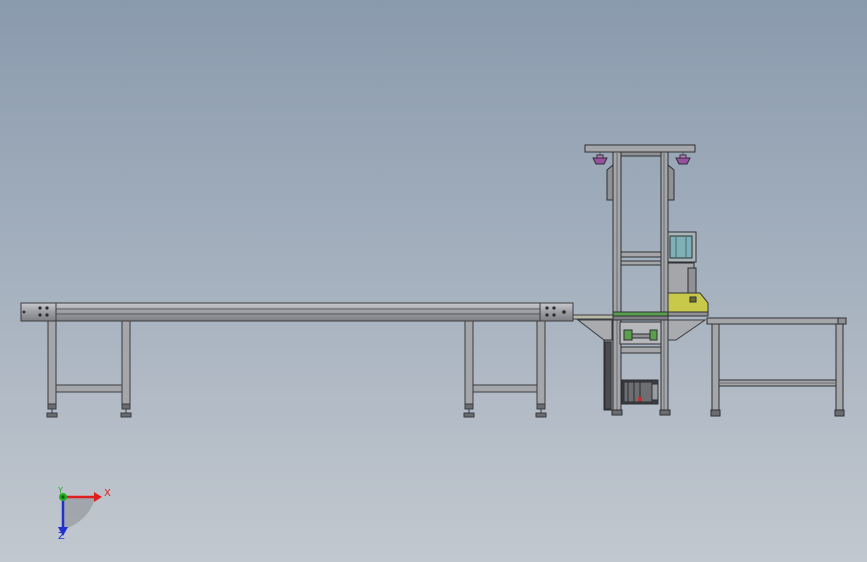 The width and height of the screenshot is (867, 562). I want to click on tower-belt, so click(640, 314).